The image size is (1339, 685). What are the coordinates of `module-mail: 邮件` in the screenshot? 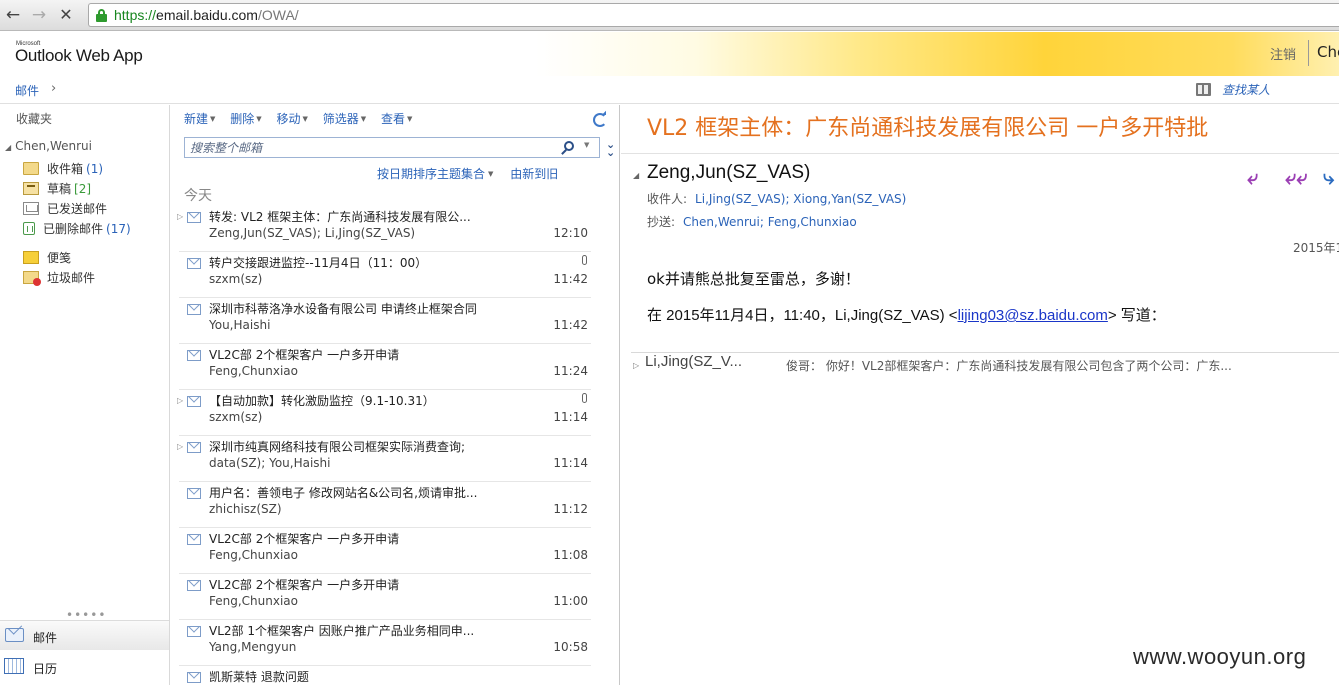 It's located at (84, 635).